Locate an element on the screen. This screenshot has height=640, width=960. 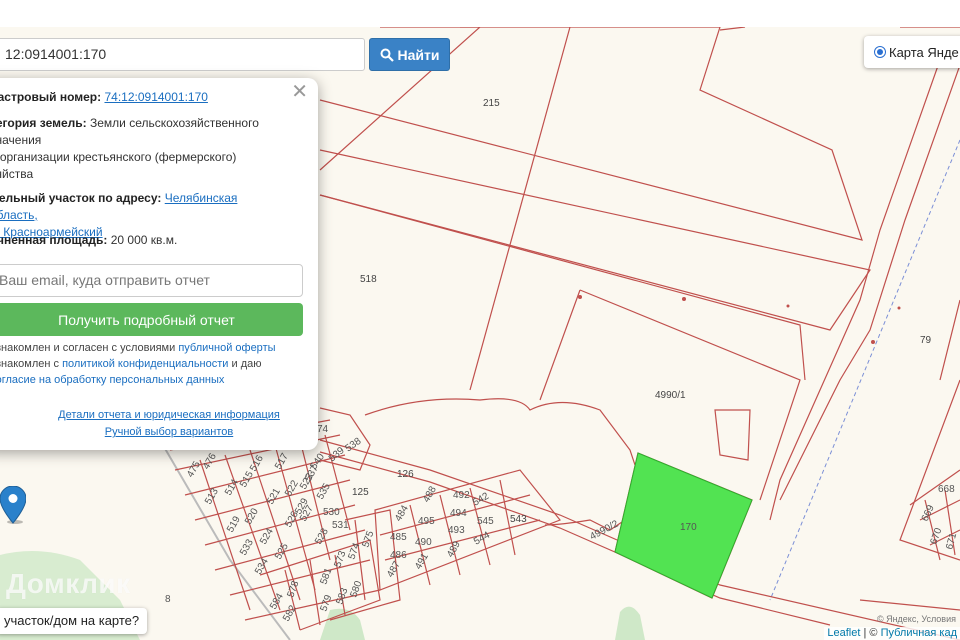
parcel-label-518: 518 is located at coordinates (368, 279).